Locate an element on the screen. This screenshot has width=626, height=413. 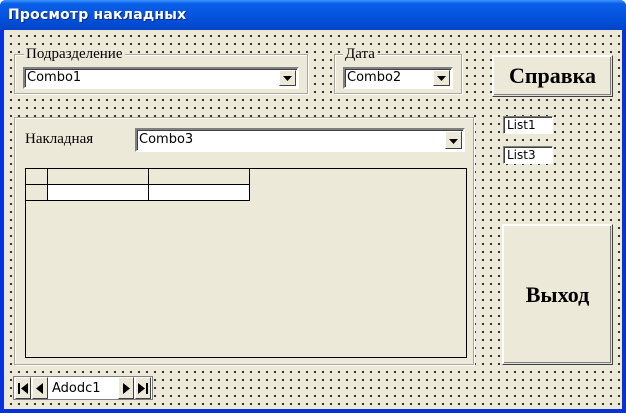
date-combo-dropdown-button is located at coordinates (441, 78).